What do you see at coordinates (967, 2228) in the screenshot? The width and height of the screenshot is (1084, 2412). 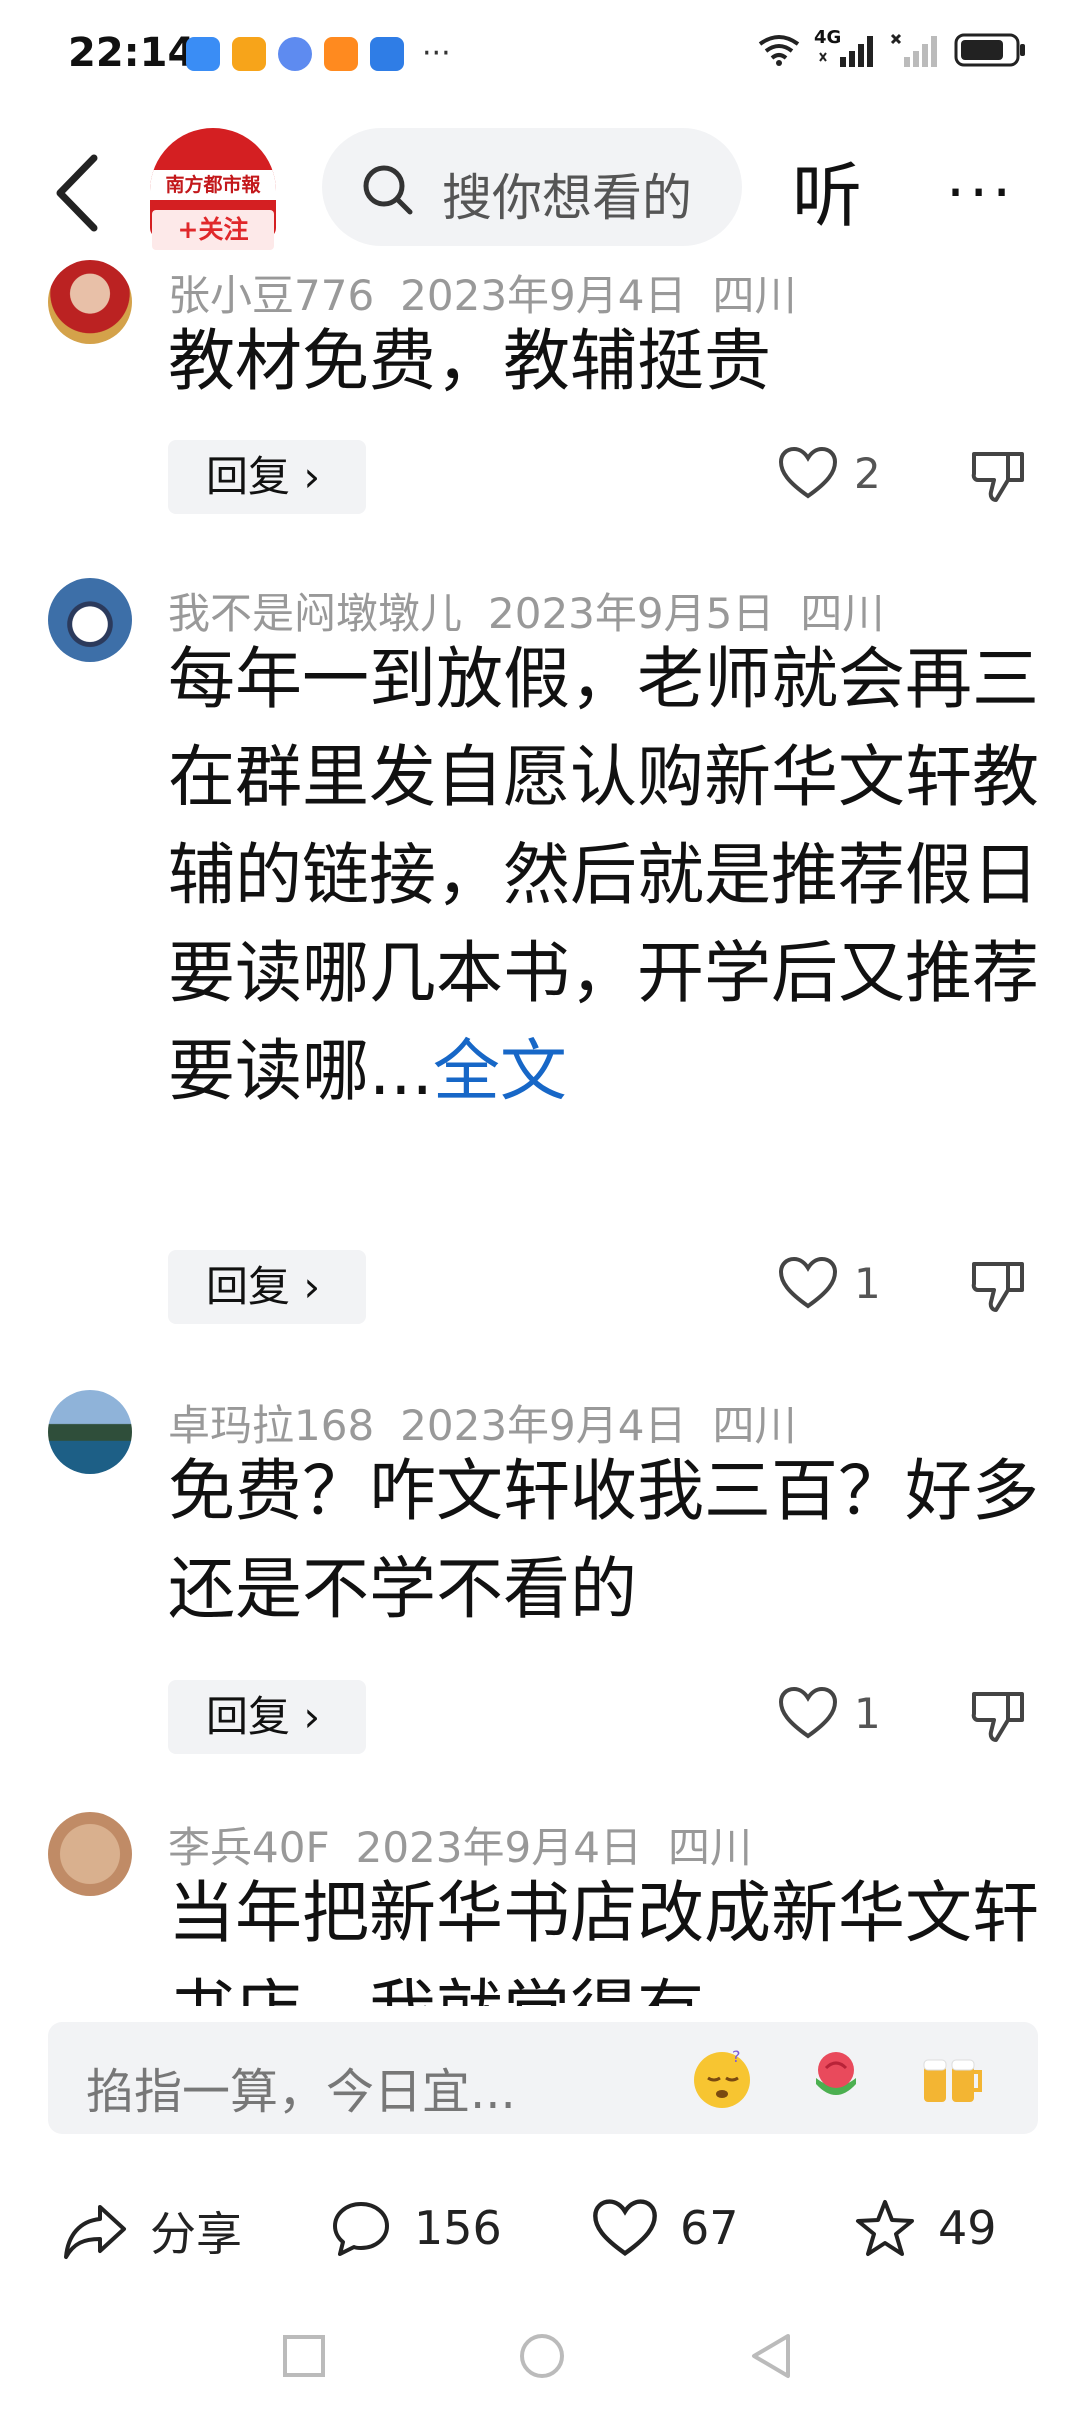 I see `favorite-count: 49` at bounding box center [967, 2228].